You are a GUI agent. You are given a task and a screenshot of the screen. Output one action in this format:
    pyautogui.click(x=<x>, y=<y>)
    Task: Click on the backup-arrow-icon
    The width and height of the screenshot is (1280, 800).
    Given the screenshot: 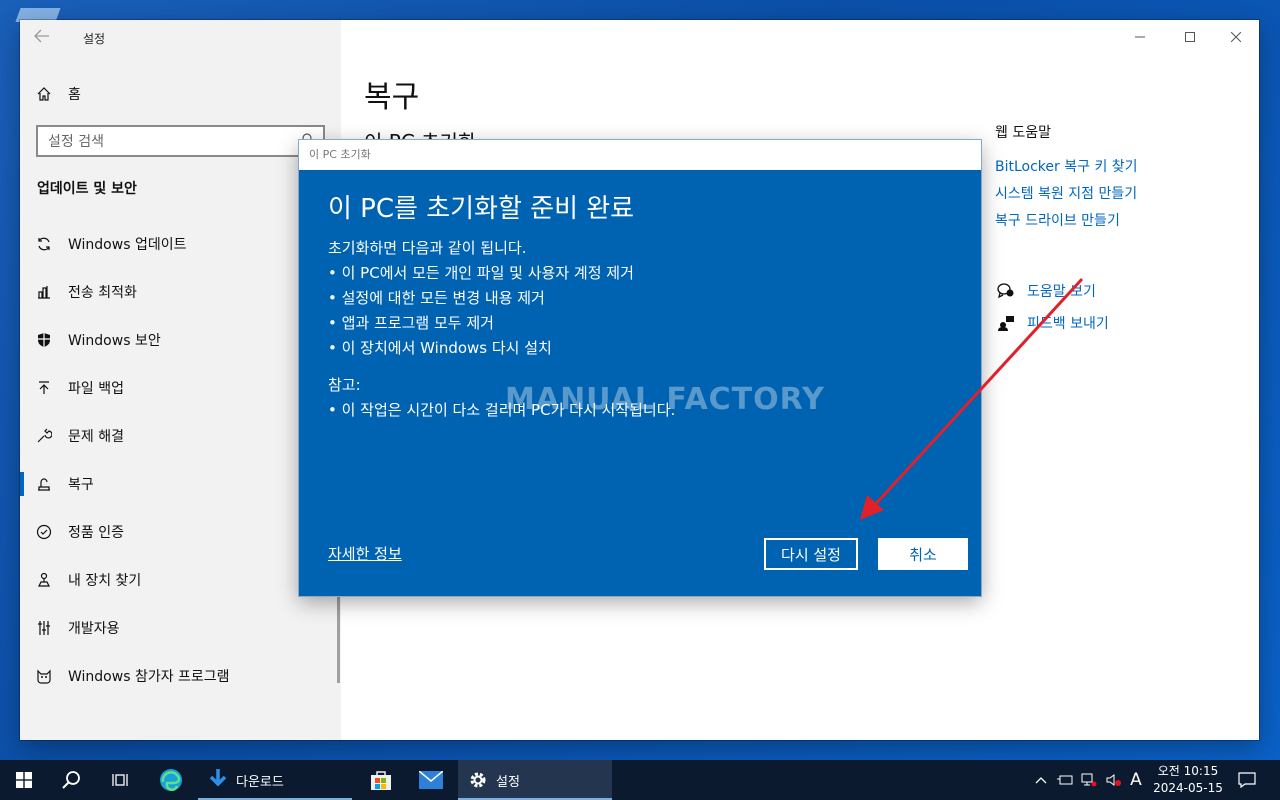 What is the action you would take?
    pyautogui.click(x=44, y=388)
    